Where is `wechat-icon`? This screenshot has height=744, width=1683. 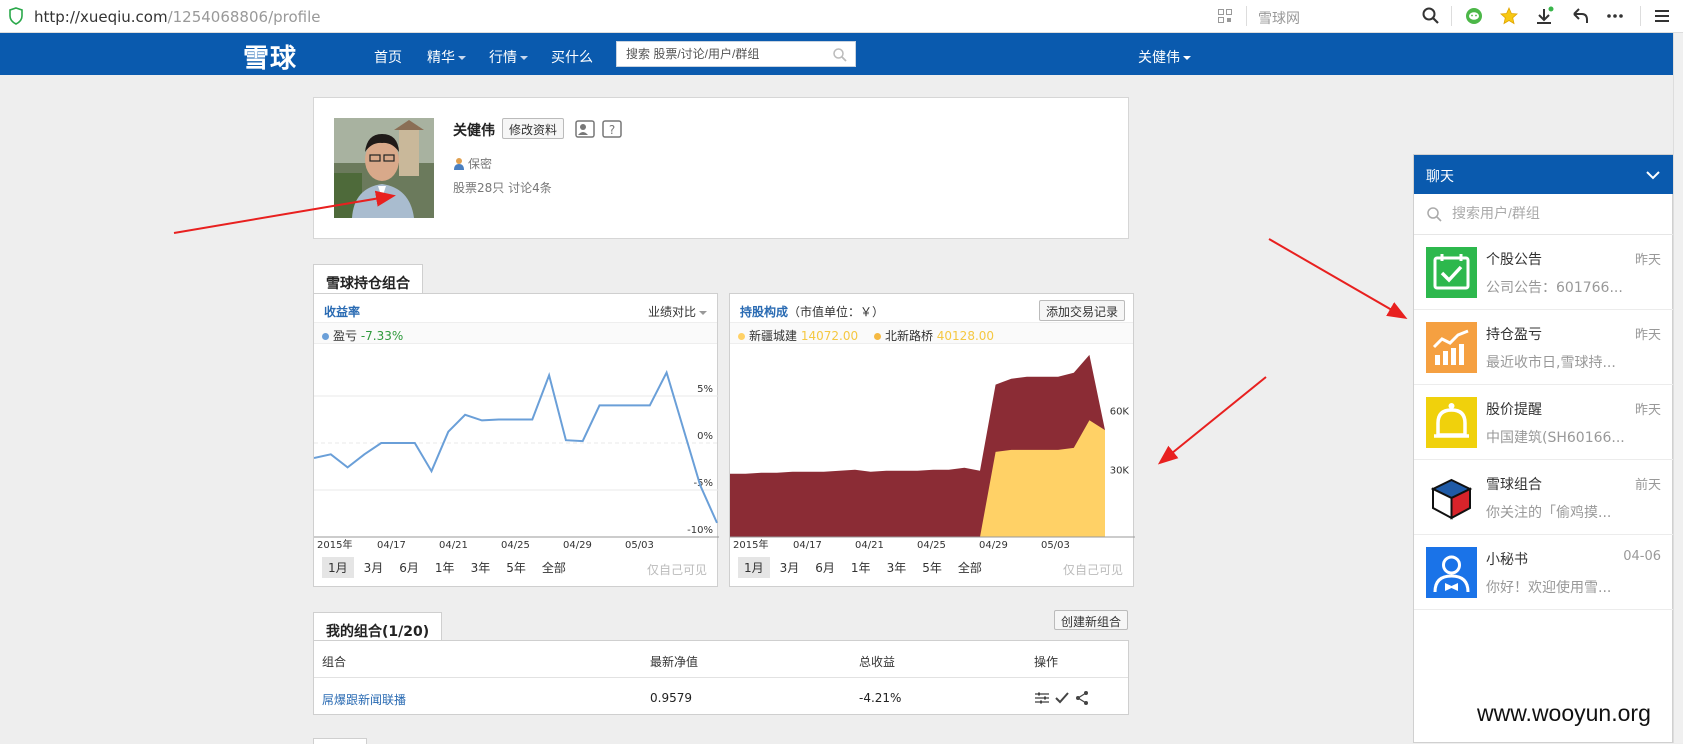
wechat-icon is located at coordinates (1474, 16).